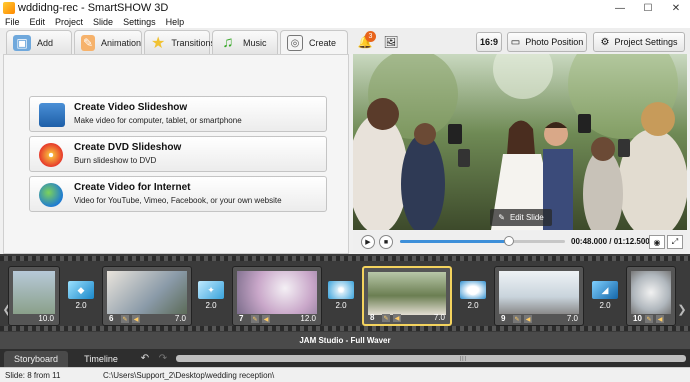  I want to click on tab-create: ◎ Create, so click(314, 42).